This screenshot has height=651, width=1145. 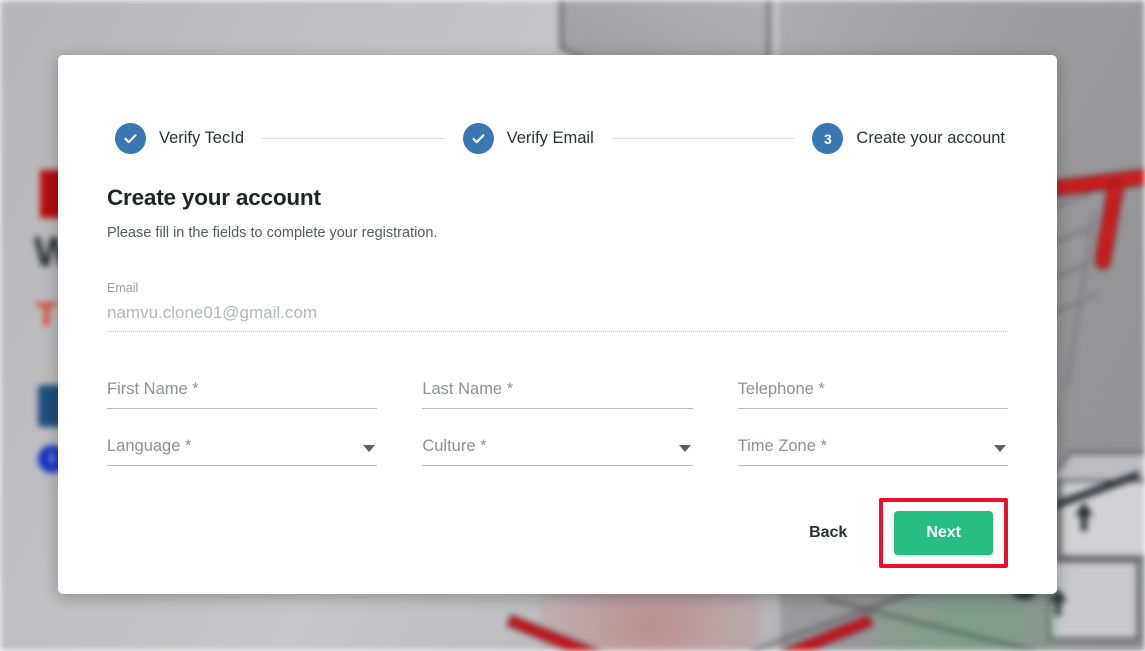 I want to click on stepper-step-create-account: 3 Create your account, so click(x=908, y=138).